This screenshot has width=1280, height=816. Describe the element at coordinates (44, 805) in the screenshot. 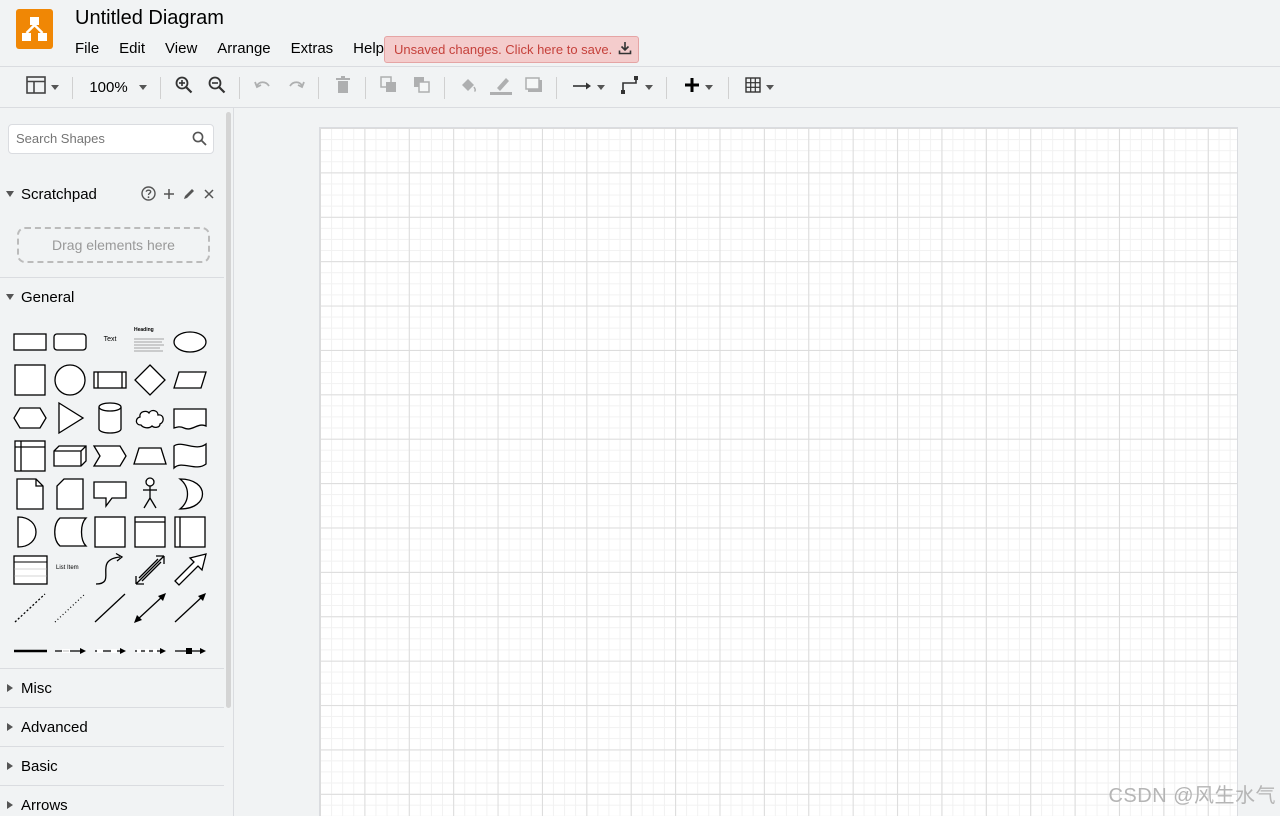

I see `arrows-label: Arrows` at that location.